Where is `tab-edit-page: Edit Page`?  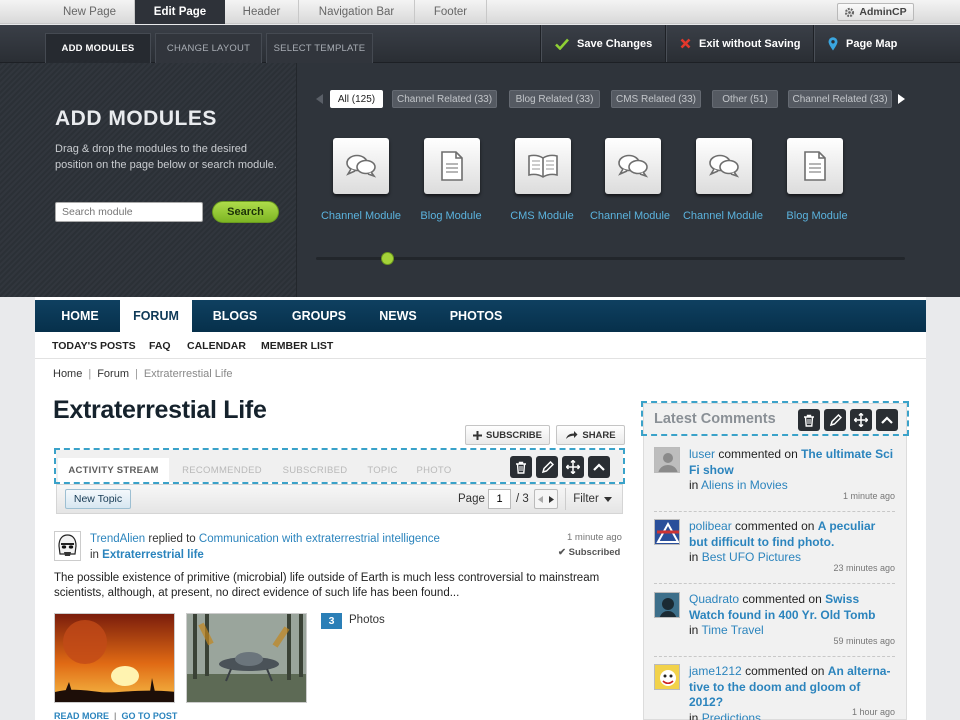 tab-edit-page: Edit Page is located at coordinates (180, 12).